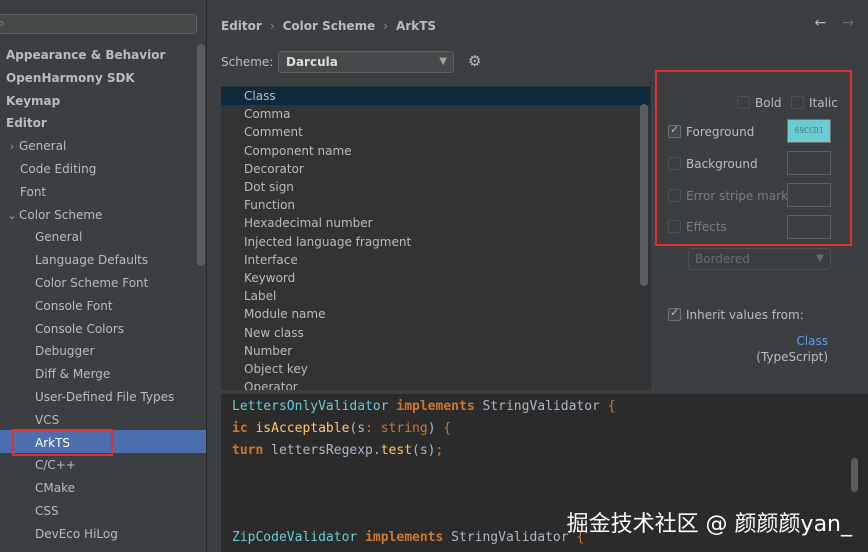 The width and height of the screenshot is (868, 552). What do you see at coordinates (650, 238) in the screenshot?
I see `list-attributes-divider` at bounding box center [650, 238].